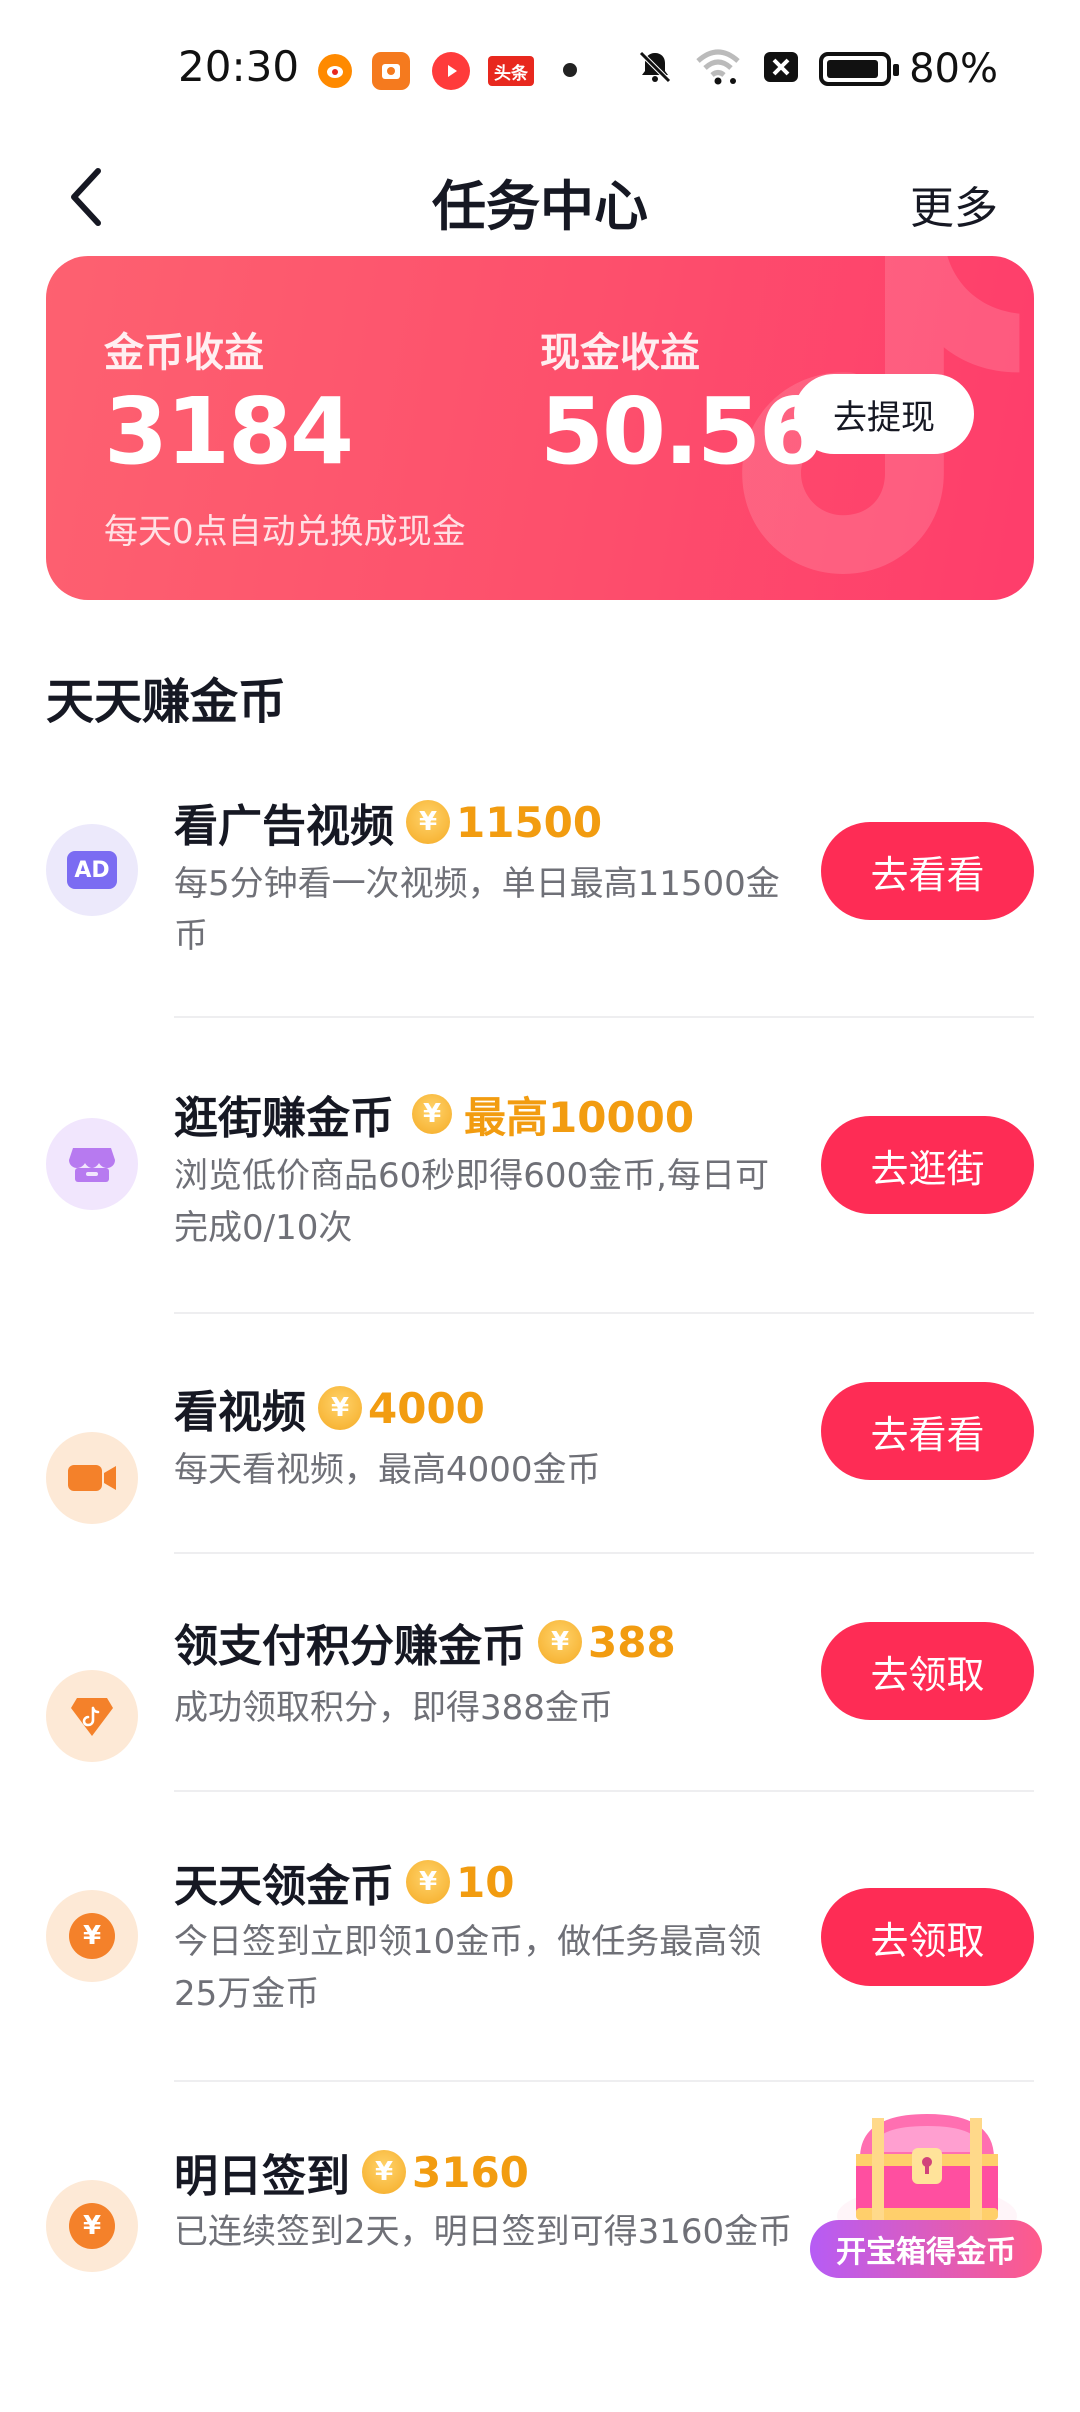  What do you see at coordinates (570, 70) in the screenshot?
I see `notification-dot` at bounding box center [570, 70].